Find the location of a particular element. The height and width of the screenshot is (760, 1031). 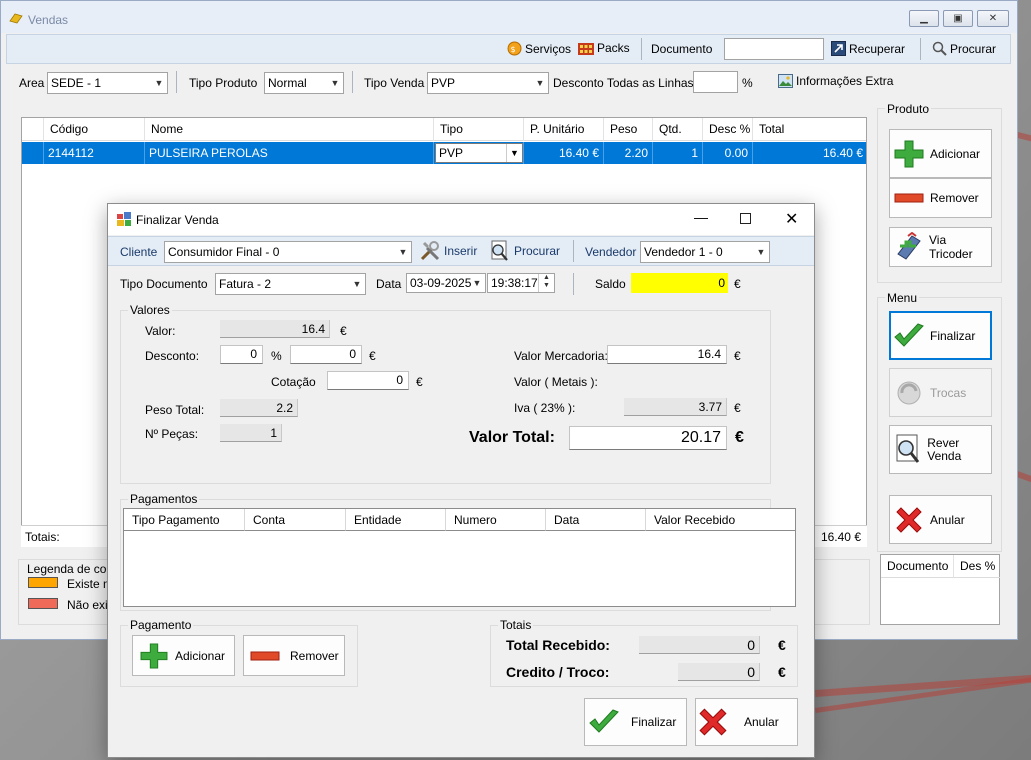

cell-tipo: PVP ▼ is located at coordinates (479, 153).